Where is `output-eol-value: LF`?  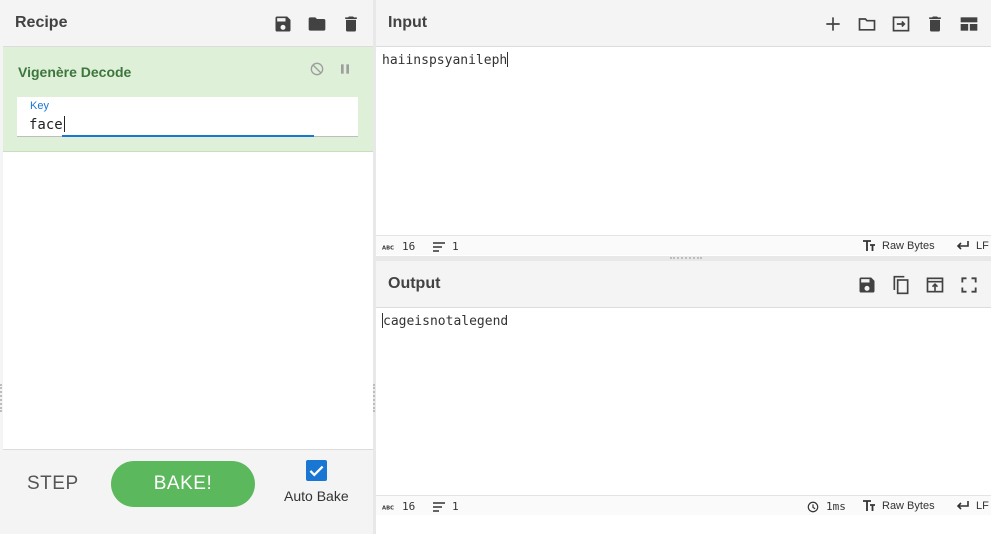
output-eol-value: LF is located at coordinates (982, 506).